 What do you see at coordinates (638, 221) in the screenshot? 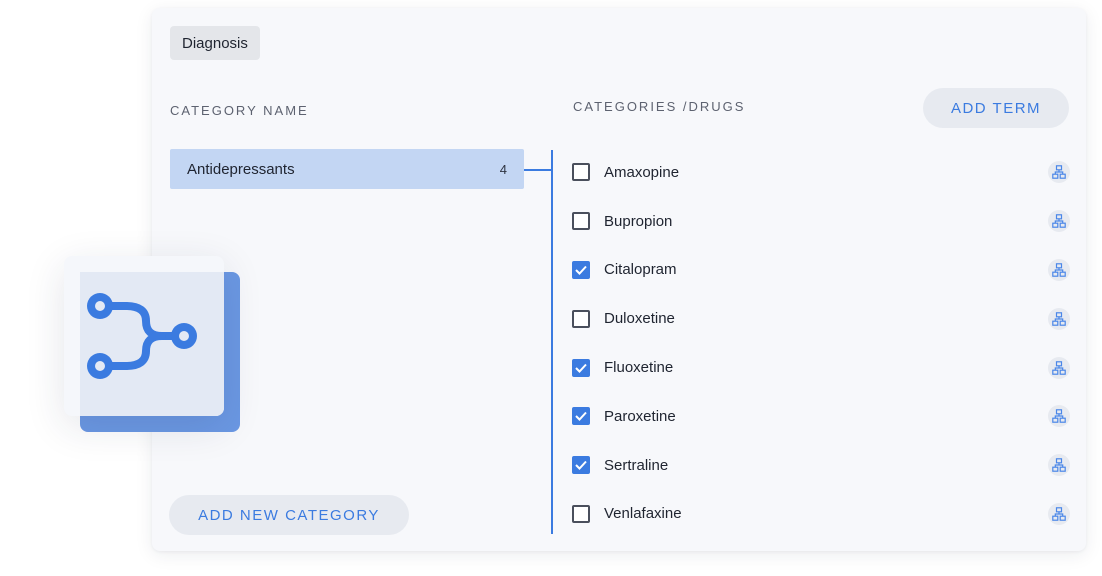
I see `drug-label: Bupropion` at bounding box center [638, 221].